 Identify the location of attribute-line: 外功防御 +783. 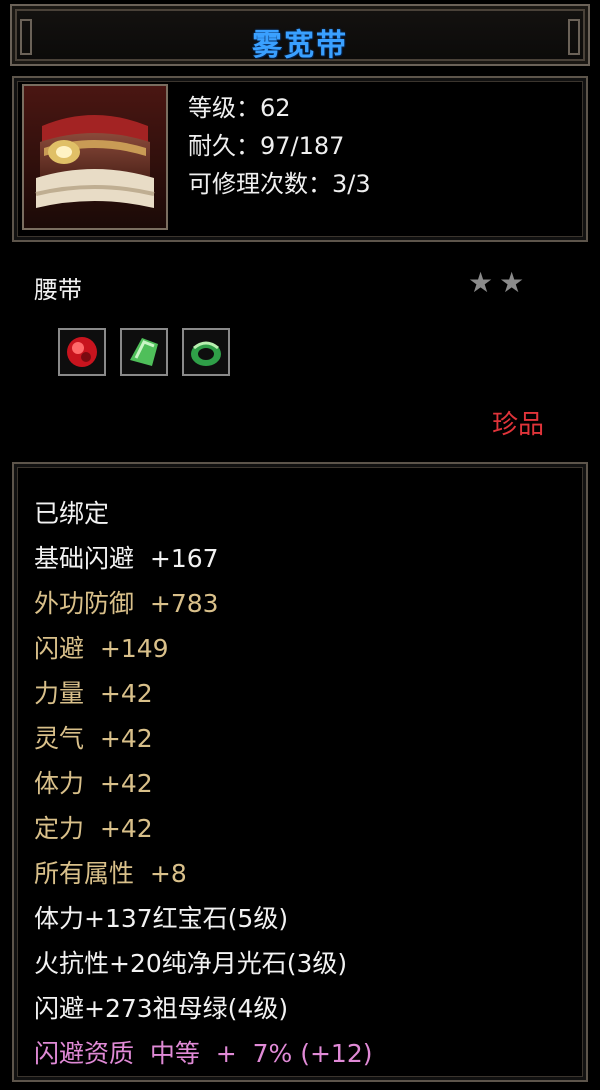
(126, 603).